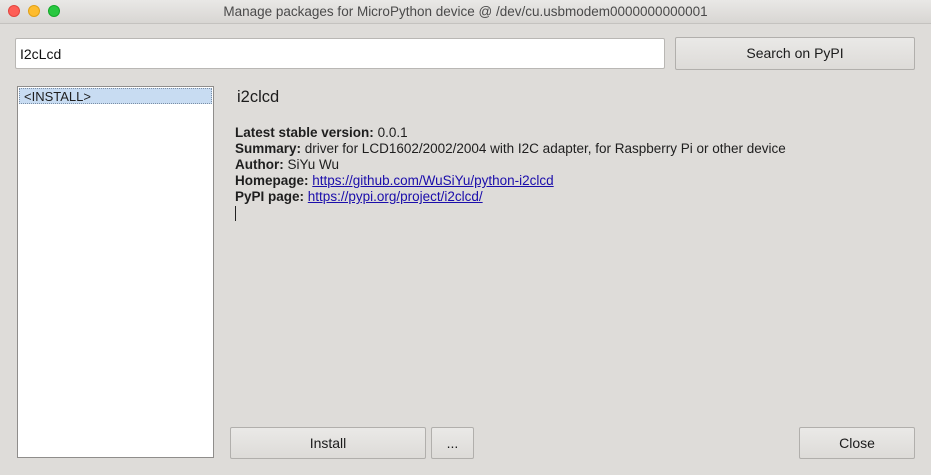 Image resolution: width=931 pixels, height=475 pixels. I want to click on search-pypi-button: Search on PyPI, so click(795, 53).